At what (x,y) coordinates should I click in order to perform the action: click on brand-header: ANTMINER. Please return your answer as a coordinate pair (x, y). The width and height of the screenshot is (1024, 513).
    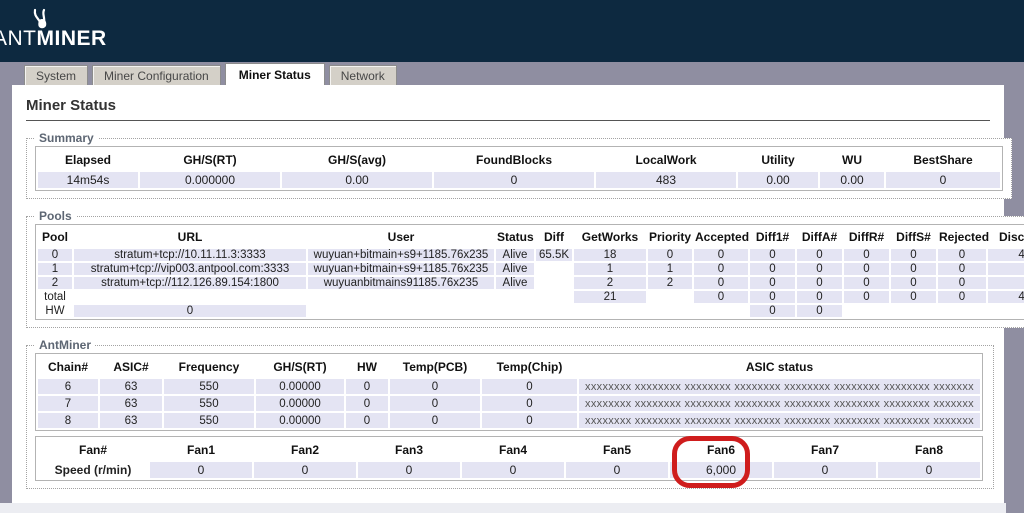
    Looking at the image, I should click on (512, 31).